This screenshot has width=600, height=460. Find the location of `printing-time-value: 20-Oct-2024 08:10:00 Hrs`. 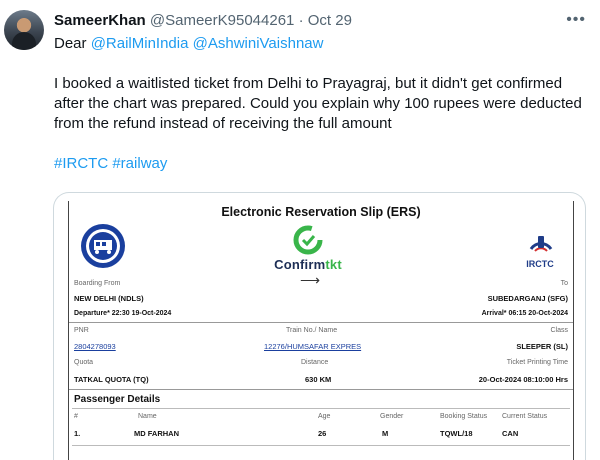

printing-time-value: 20-Oct-2024 08:10:00 Hrs is located at coordinates (523, 379).